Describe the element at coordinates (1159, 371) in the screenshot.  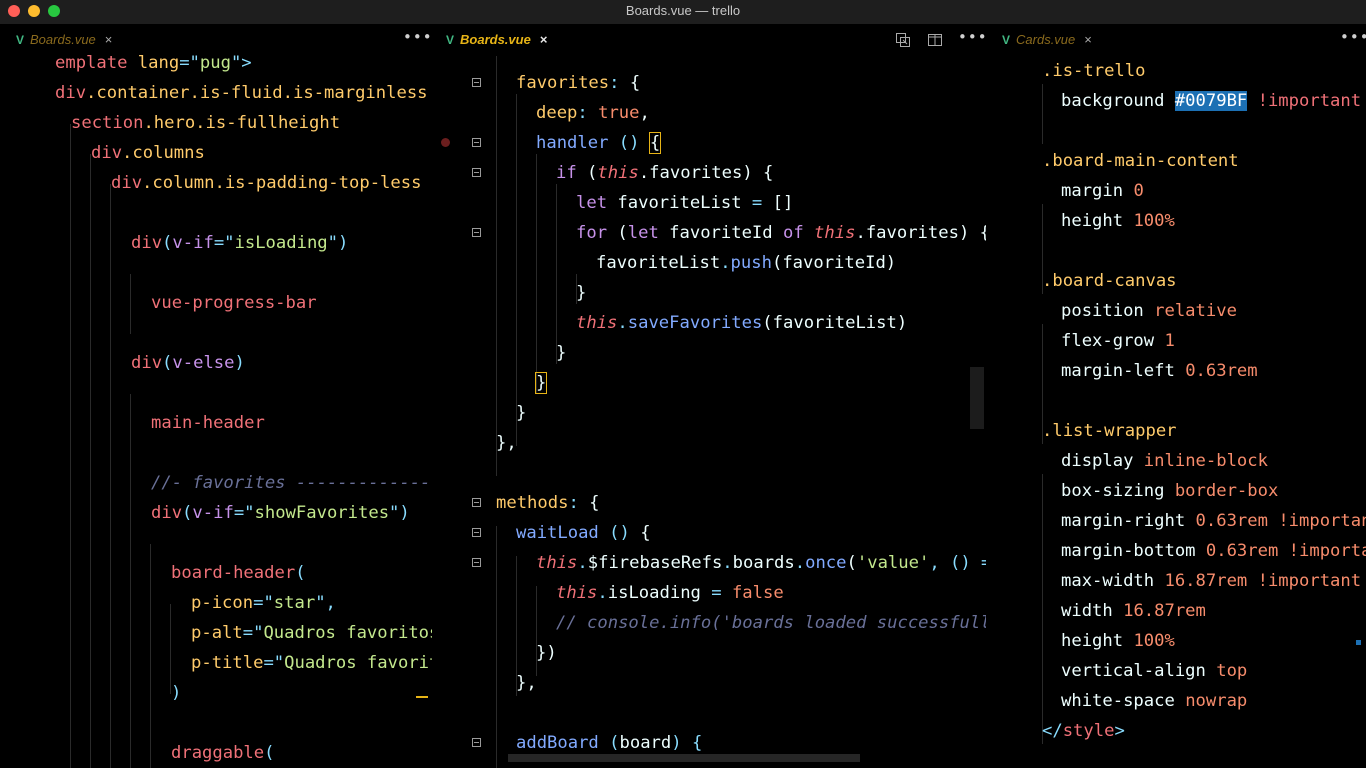
I see `code-line: margin-left 0.63rem` at that location.